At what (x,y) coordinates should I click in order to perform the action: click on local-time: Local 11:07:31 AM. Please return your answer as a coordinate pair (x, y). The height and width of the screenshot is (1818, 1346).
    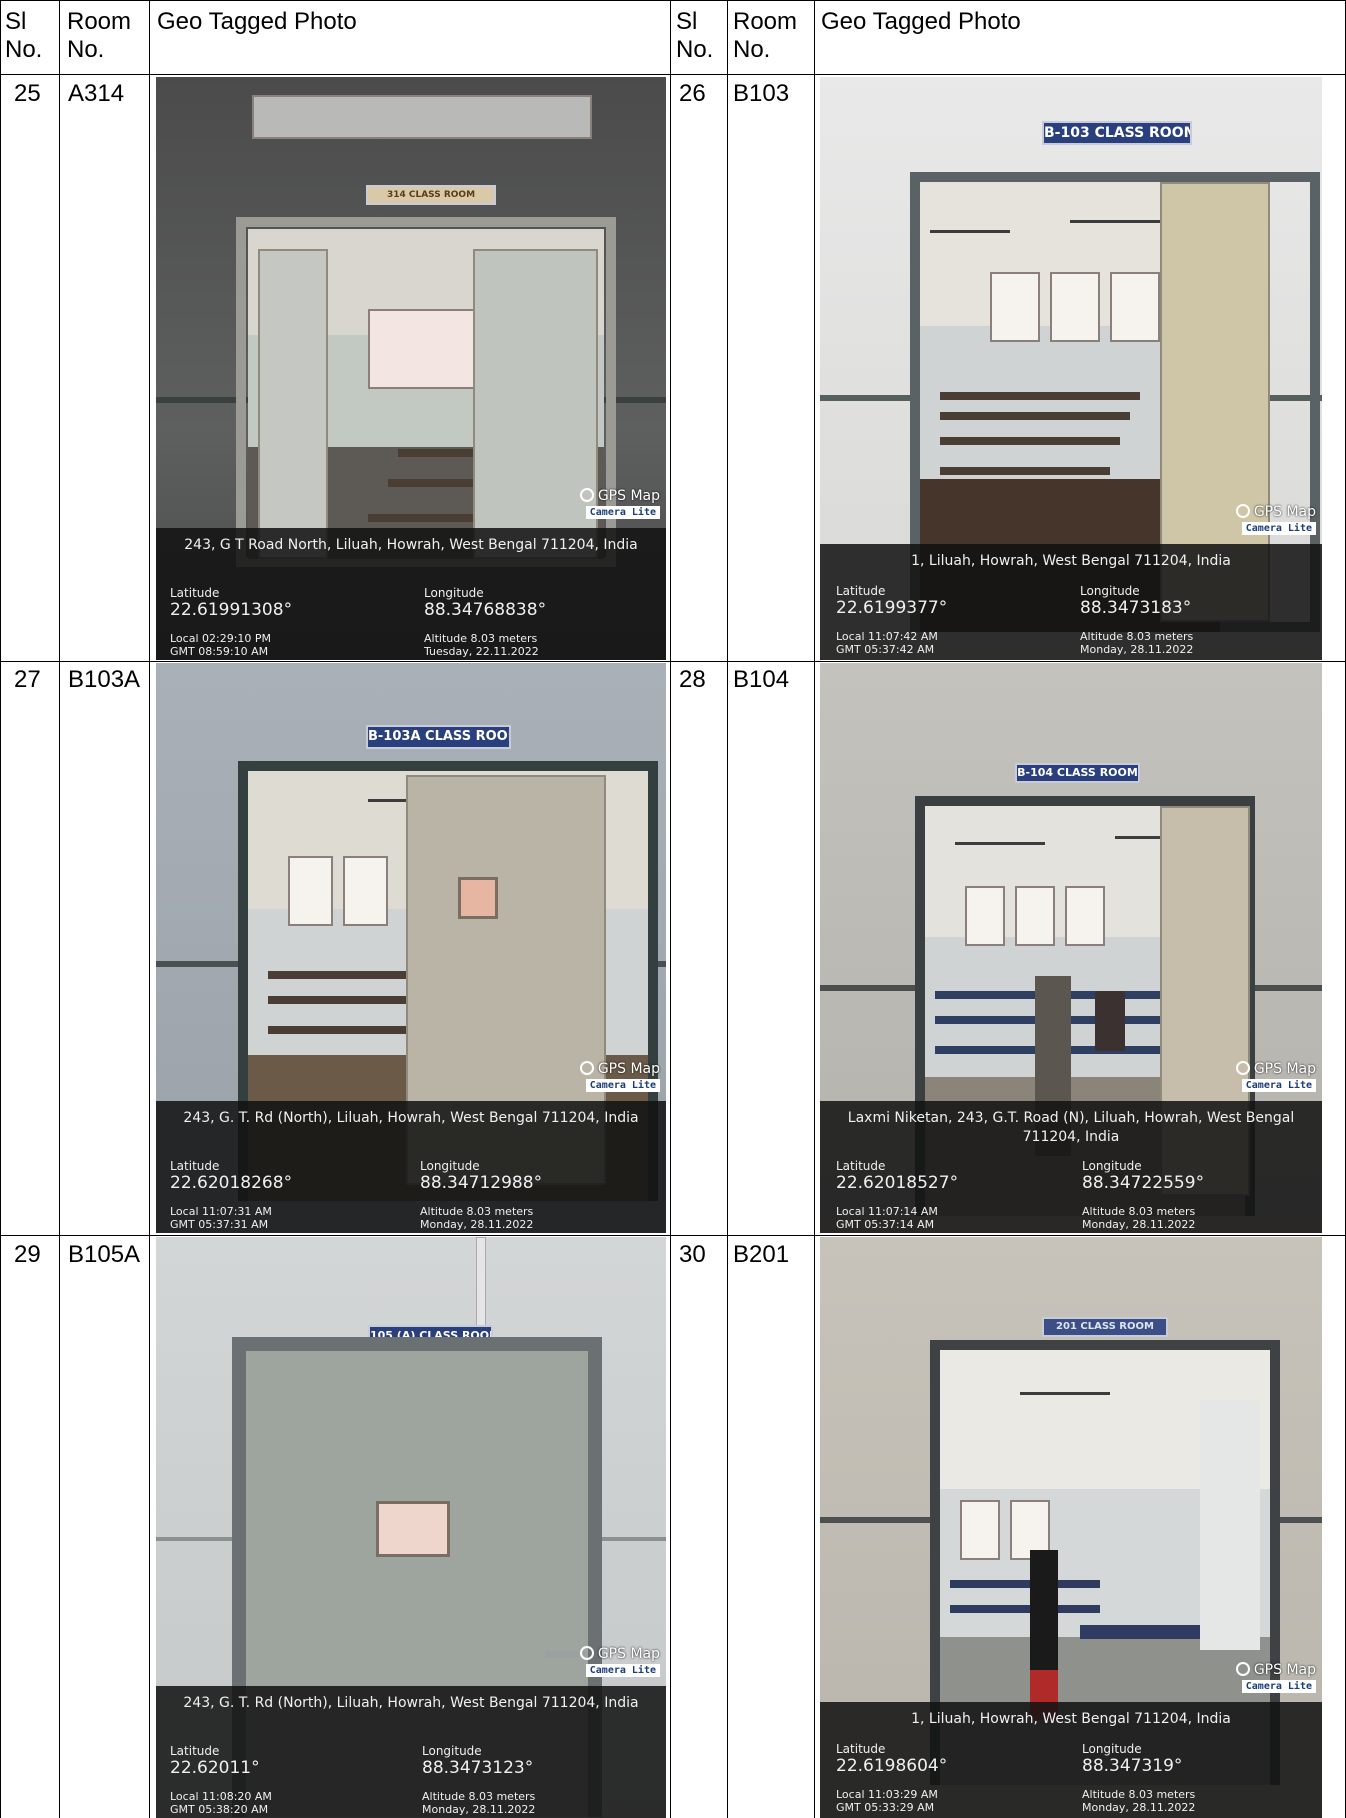
    Looking at the image, I should click on (221, 1211).